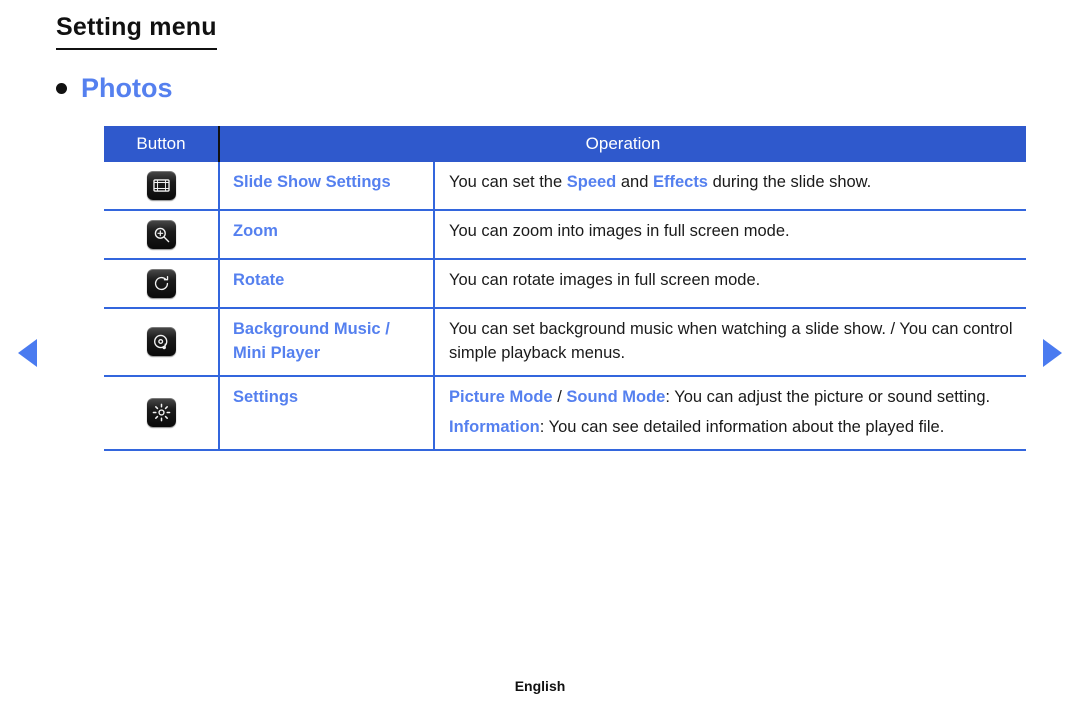  Describe the element at coordinates (494, 426) in the screenshot. I see `highlighted-term: Information` at that location.